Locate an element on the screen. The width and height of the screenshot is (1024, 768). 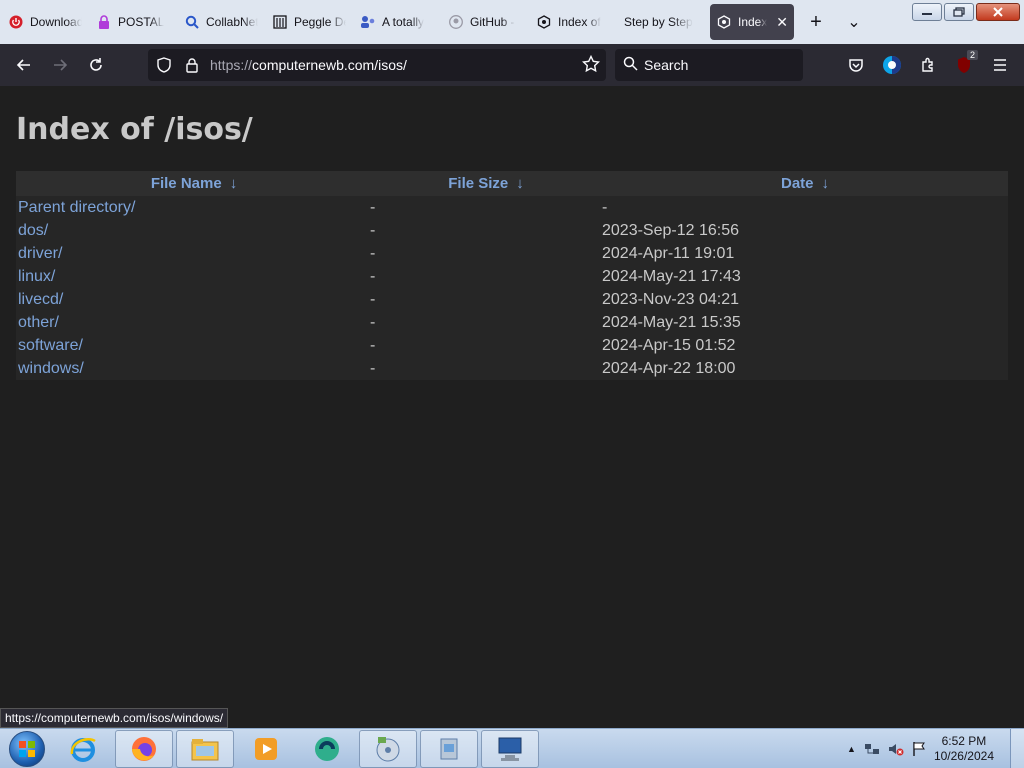
search-placeholder: Search is located at coordinates (666, 65).